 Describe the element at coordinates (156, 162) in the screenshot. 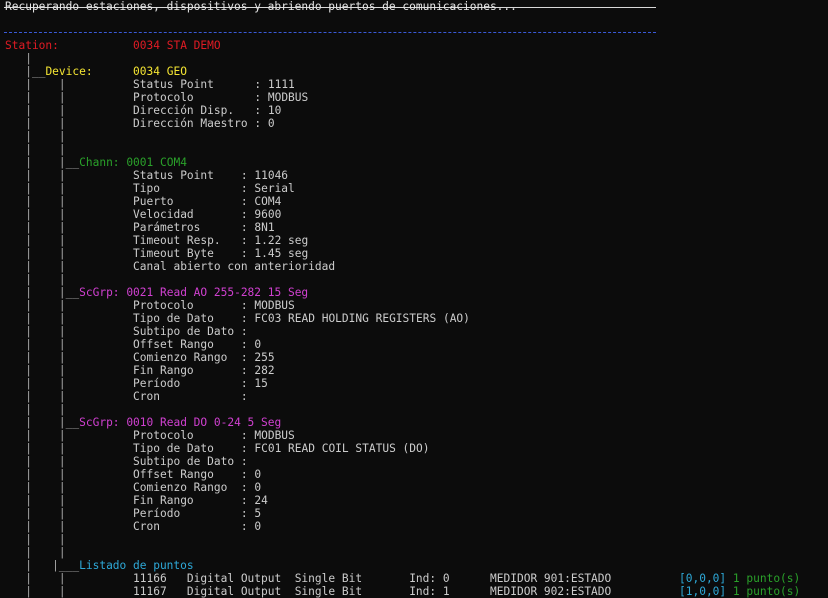

I see `channel-value: 0001 COM4` at that location.